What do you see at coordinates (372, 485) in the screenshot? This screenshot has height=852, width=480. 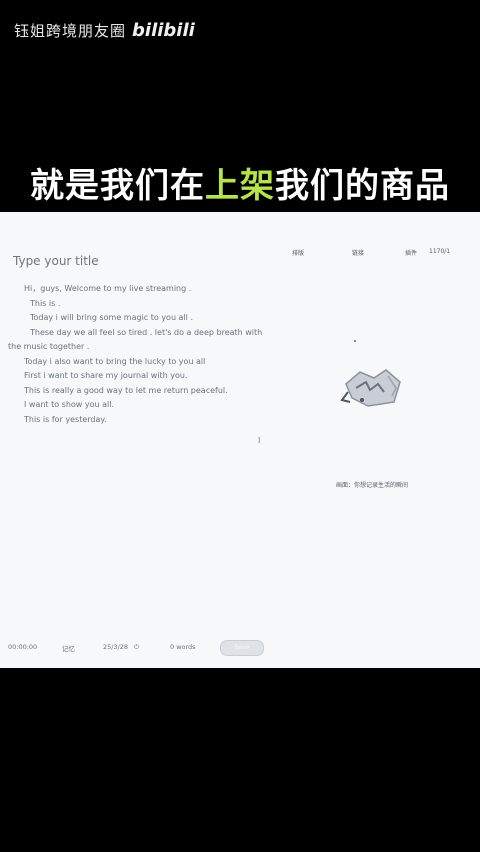 I see `art-caption: 画面：你想记录生活的瞬间` at bounding box center [372, 485].